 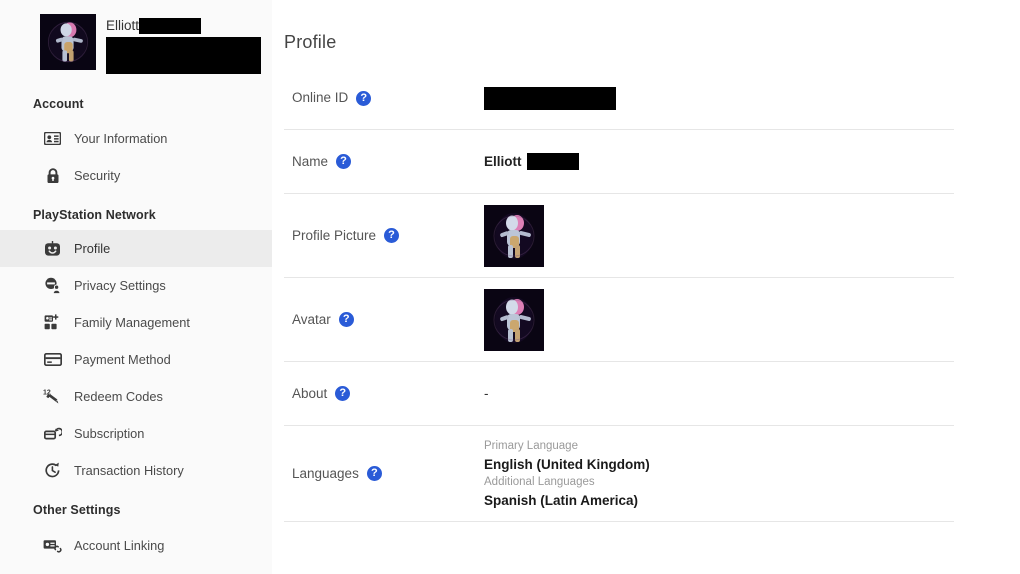 I want to click on profile-row-about: About ? - Edit, so click(x=619, y=394).